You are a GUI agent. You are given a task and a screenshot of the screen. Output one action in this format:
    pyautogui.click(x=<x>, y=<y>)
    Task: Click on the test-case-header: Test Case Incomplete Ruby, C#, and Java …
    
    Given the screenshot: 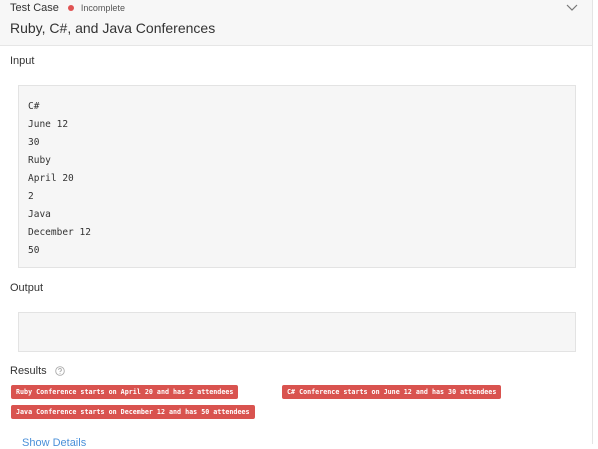 What is the action you would take?
    pyautogui.click(x=296, y=23)
    